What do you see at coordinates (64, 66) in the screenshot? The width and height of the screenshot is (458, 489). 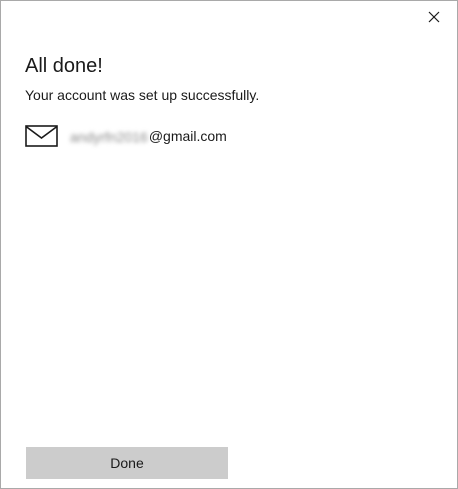 I see `dialog-title: All done!` at bounding box center [64, 66].